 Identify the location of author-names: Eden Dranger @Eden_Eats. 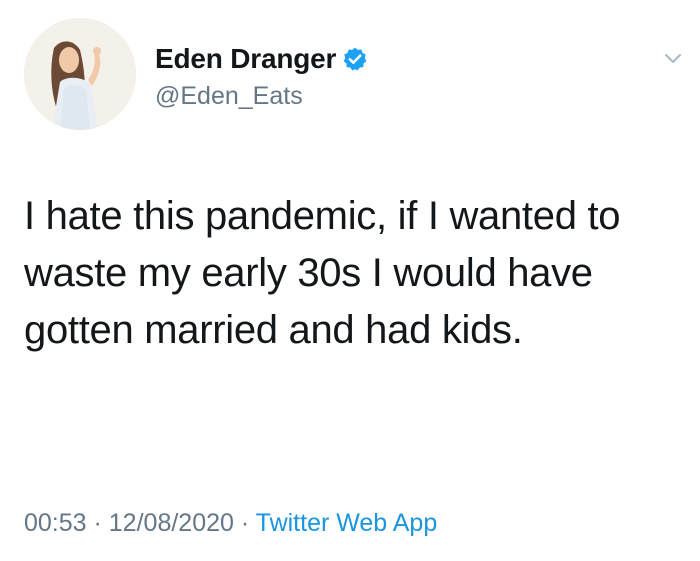
(261, 75).